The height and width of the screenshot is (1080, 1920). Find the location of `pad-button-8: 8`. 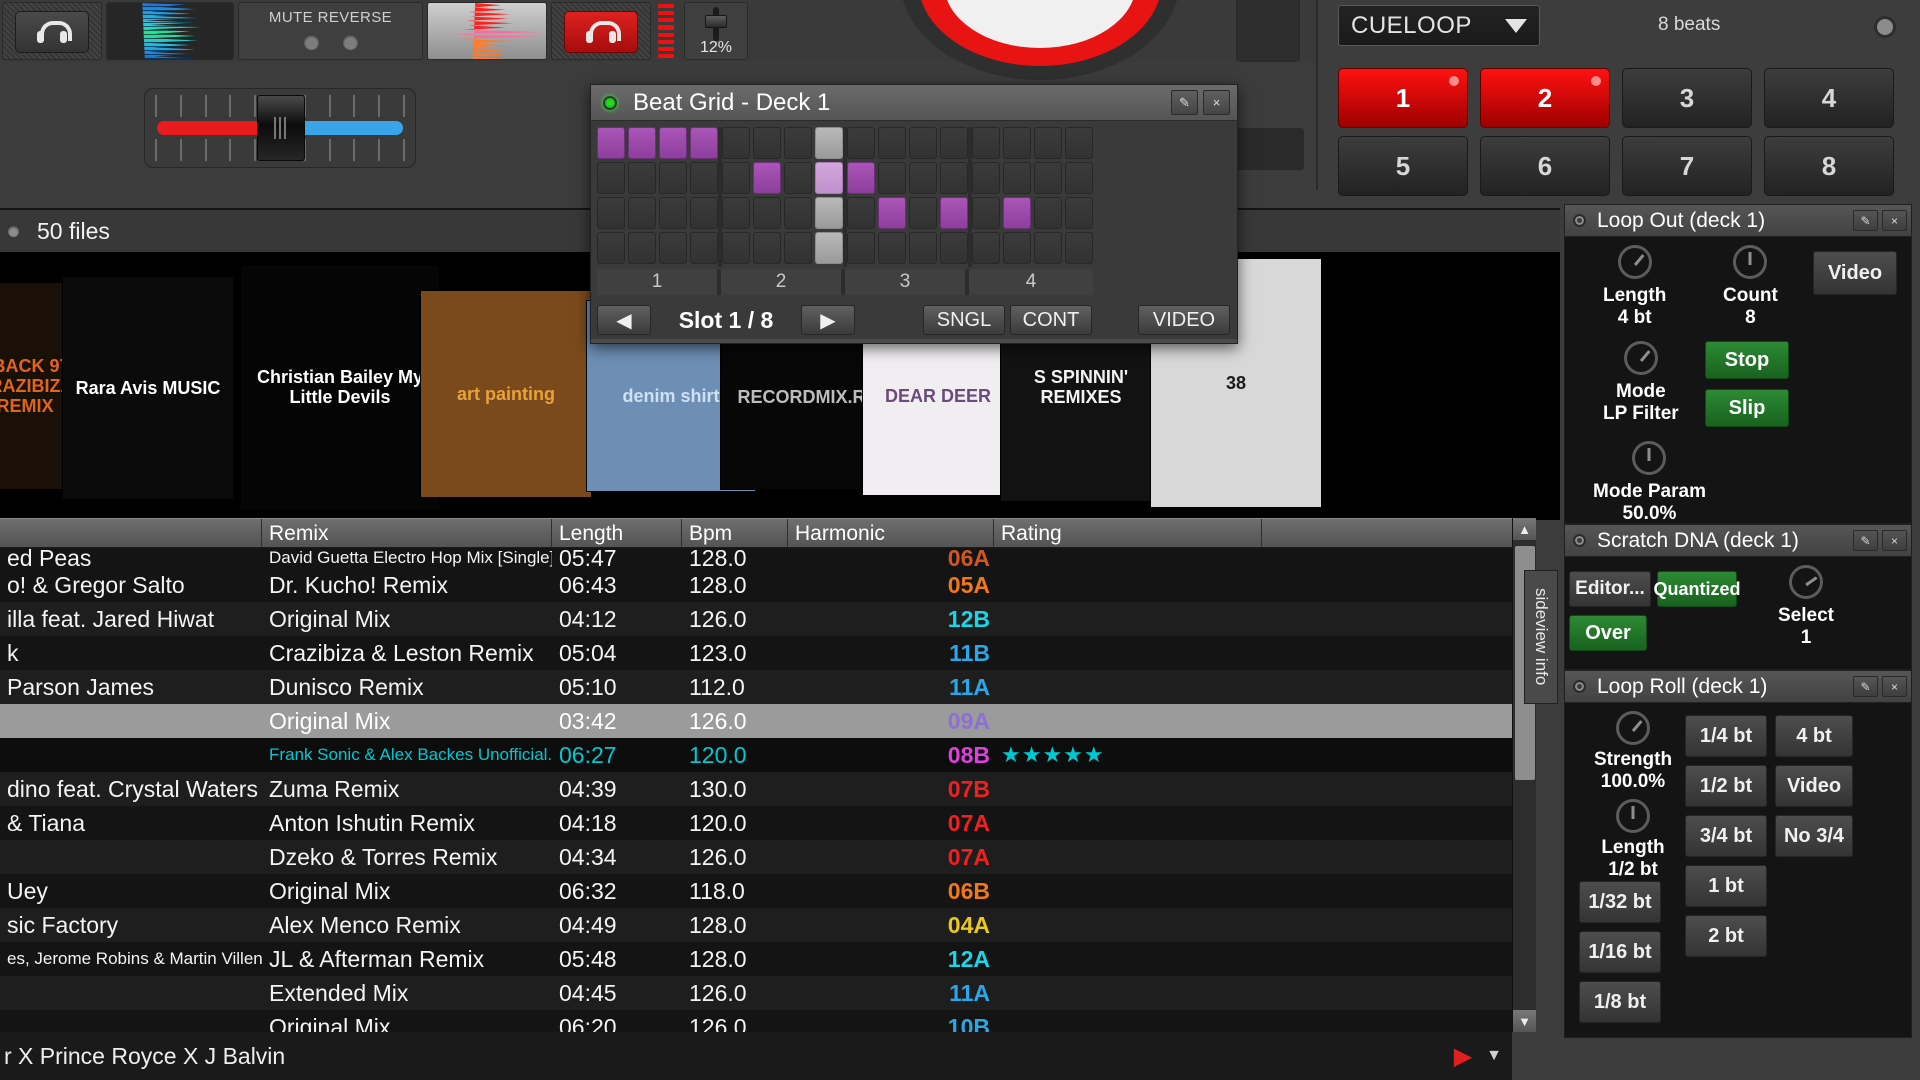

pad-button-8: 8 is located at coordinates (1829, 166).